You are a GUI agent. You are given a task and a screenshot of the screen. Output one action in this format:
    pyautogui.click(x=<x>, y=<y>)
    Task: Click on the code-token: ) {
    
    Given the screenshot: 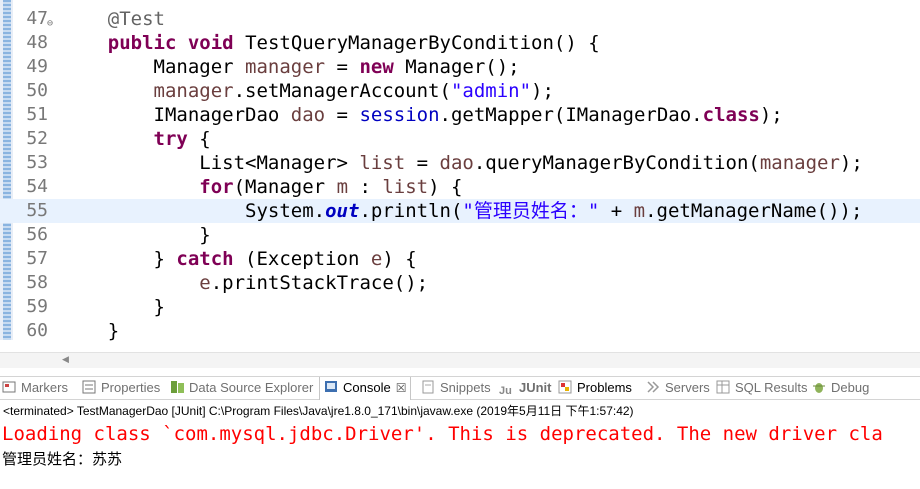 What is the action you would take?
    pyautogui.click(x=399, y=259)
    